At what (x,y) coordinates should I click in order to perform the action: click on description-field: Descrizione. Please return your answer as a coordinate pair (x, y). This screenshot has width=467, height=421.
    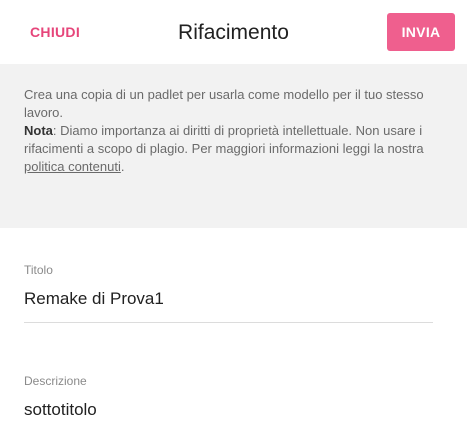
    Looking at the image, I should click on (228, 397).